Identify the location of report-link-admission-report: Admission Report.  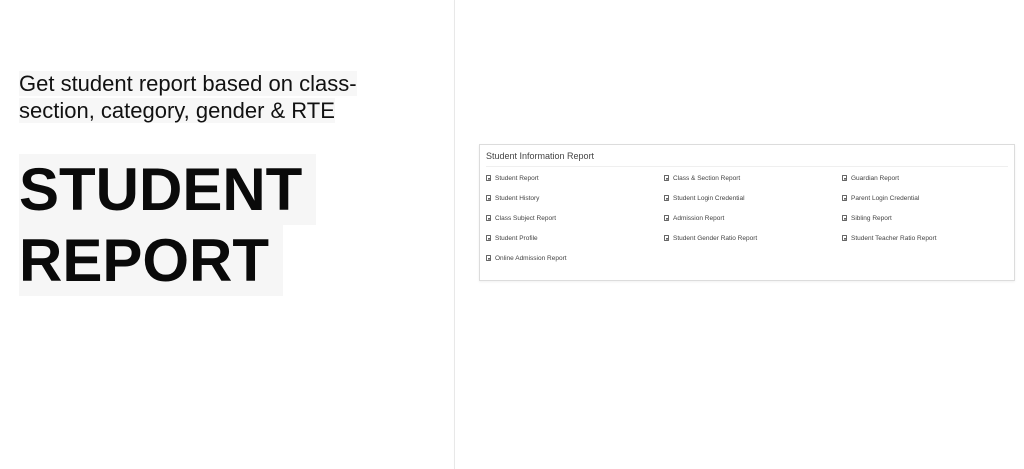
(694, 218).